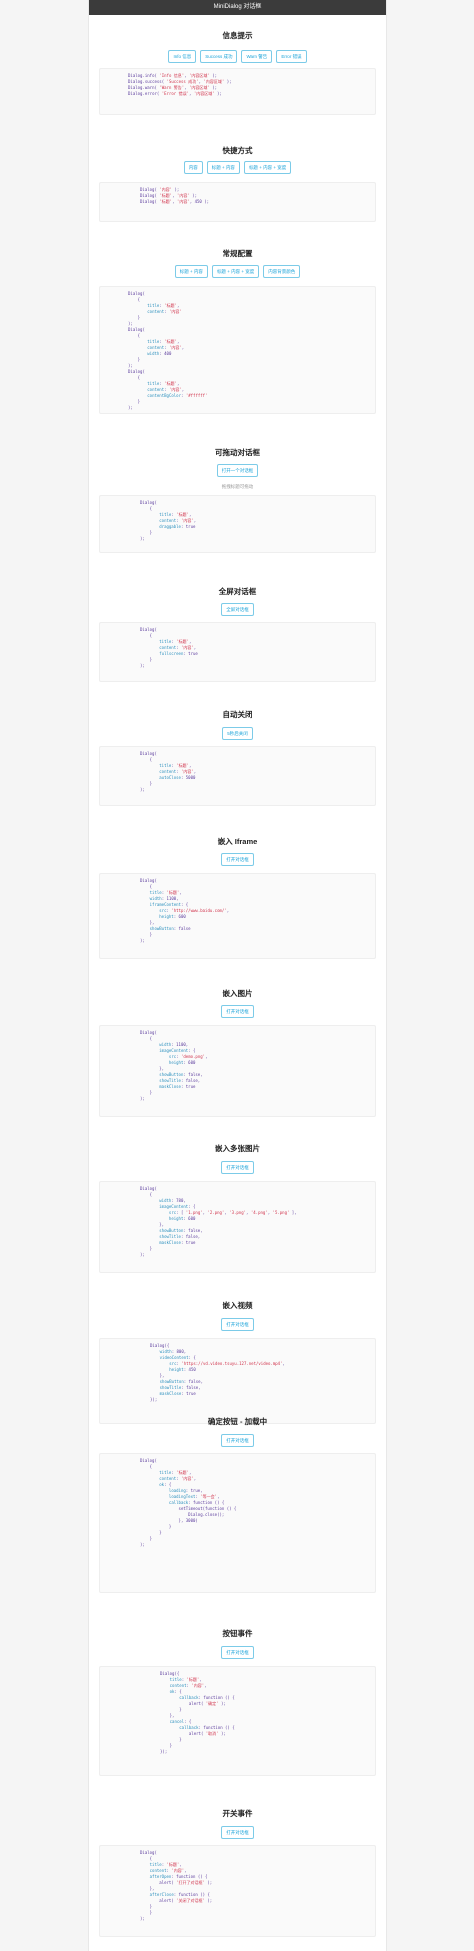  Describe the element at coordinates (237, 452) in the screenshot. I see `section-title: 可拖动对话框` at that location.